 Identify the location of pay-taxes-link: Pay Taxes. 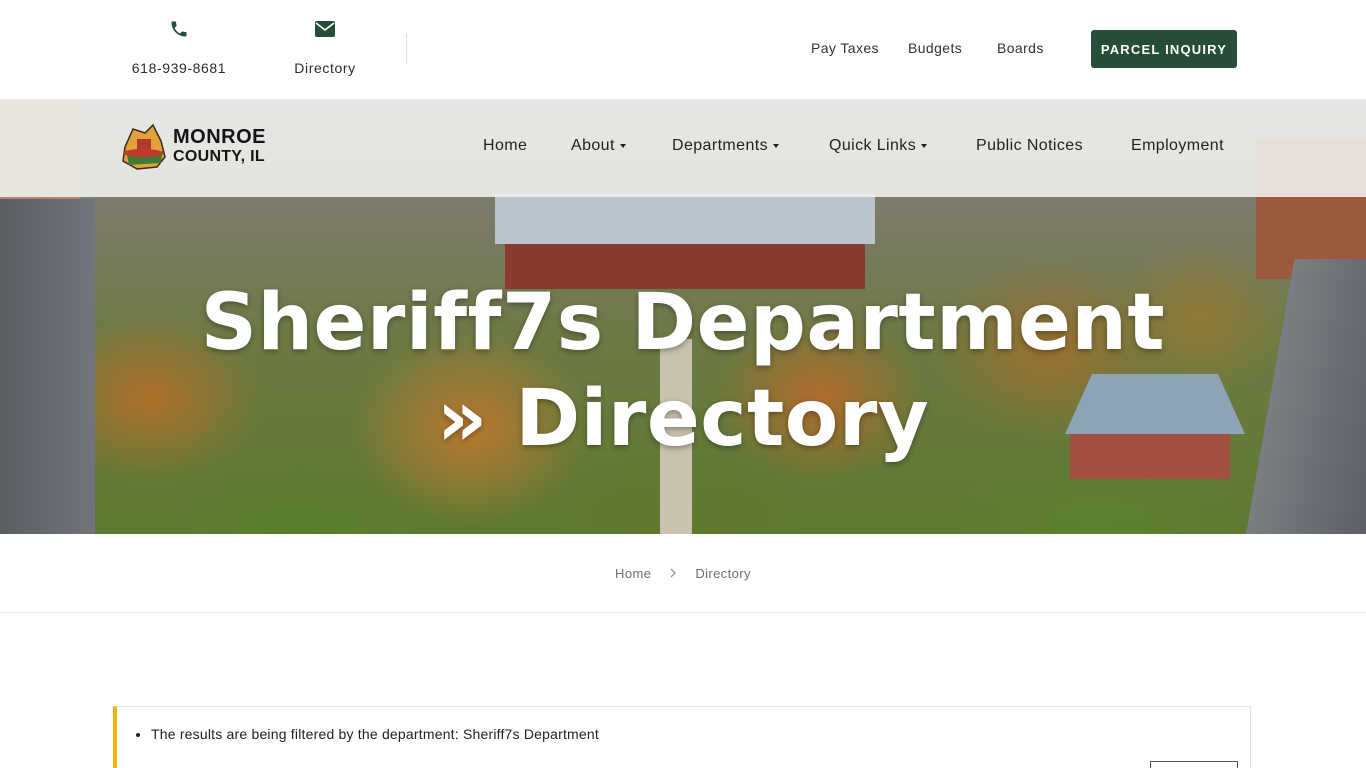
(845, 48).